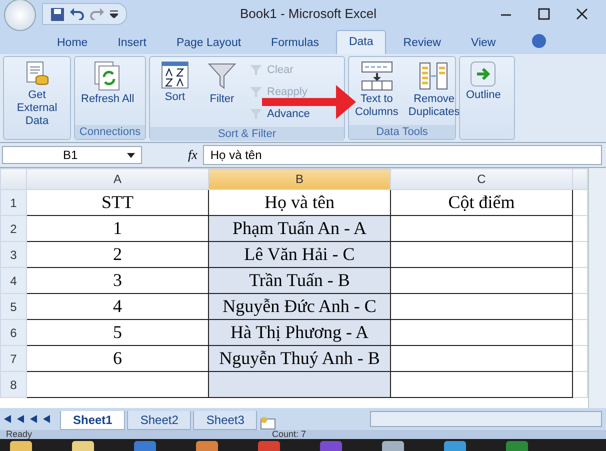 The height and width of the screenshot is (451, 606). I want to click on table-cell: Trần Tuấn - B, so click(299, 281).